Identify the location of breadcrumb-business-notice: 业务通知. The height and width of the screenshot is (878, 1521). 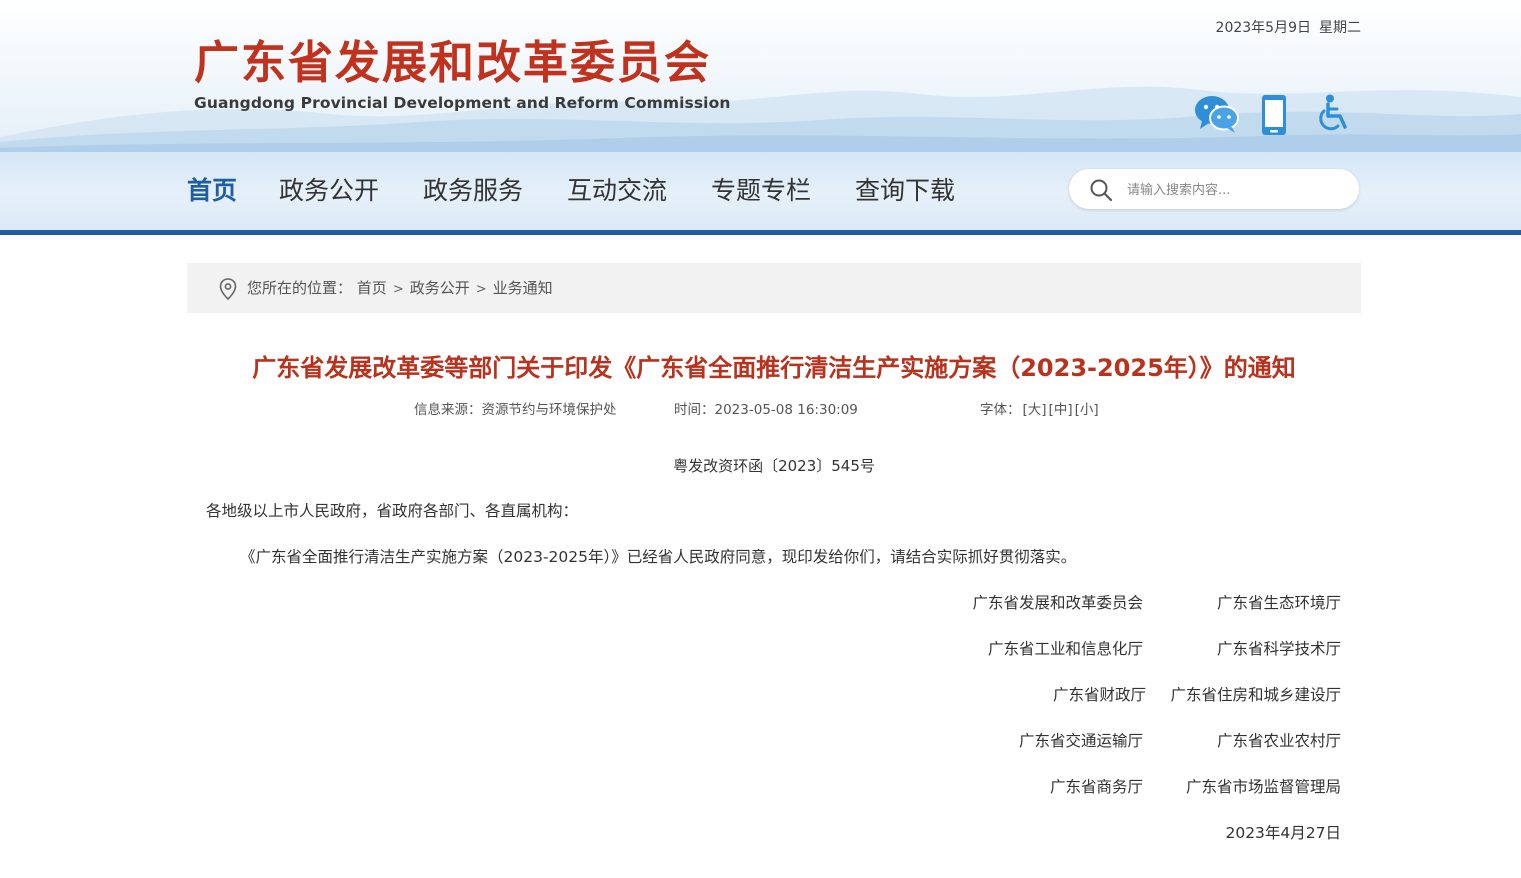
(523, 288).